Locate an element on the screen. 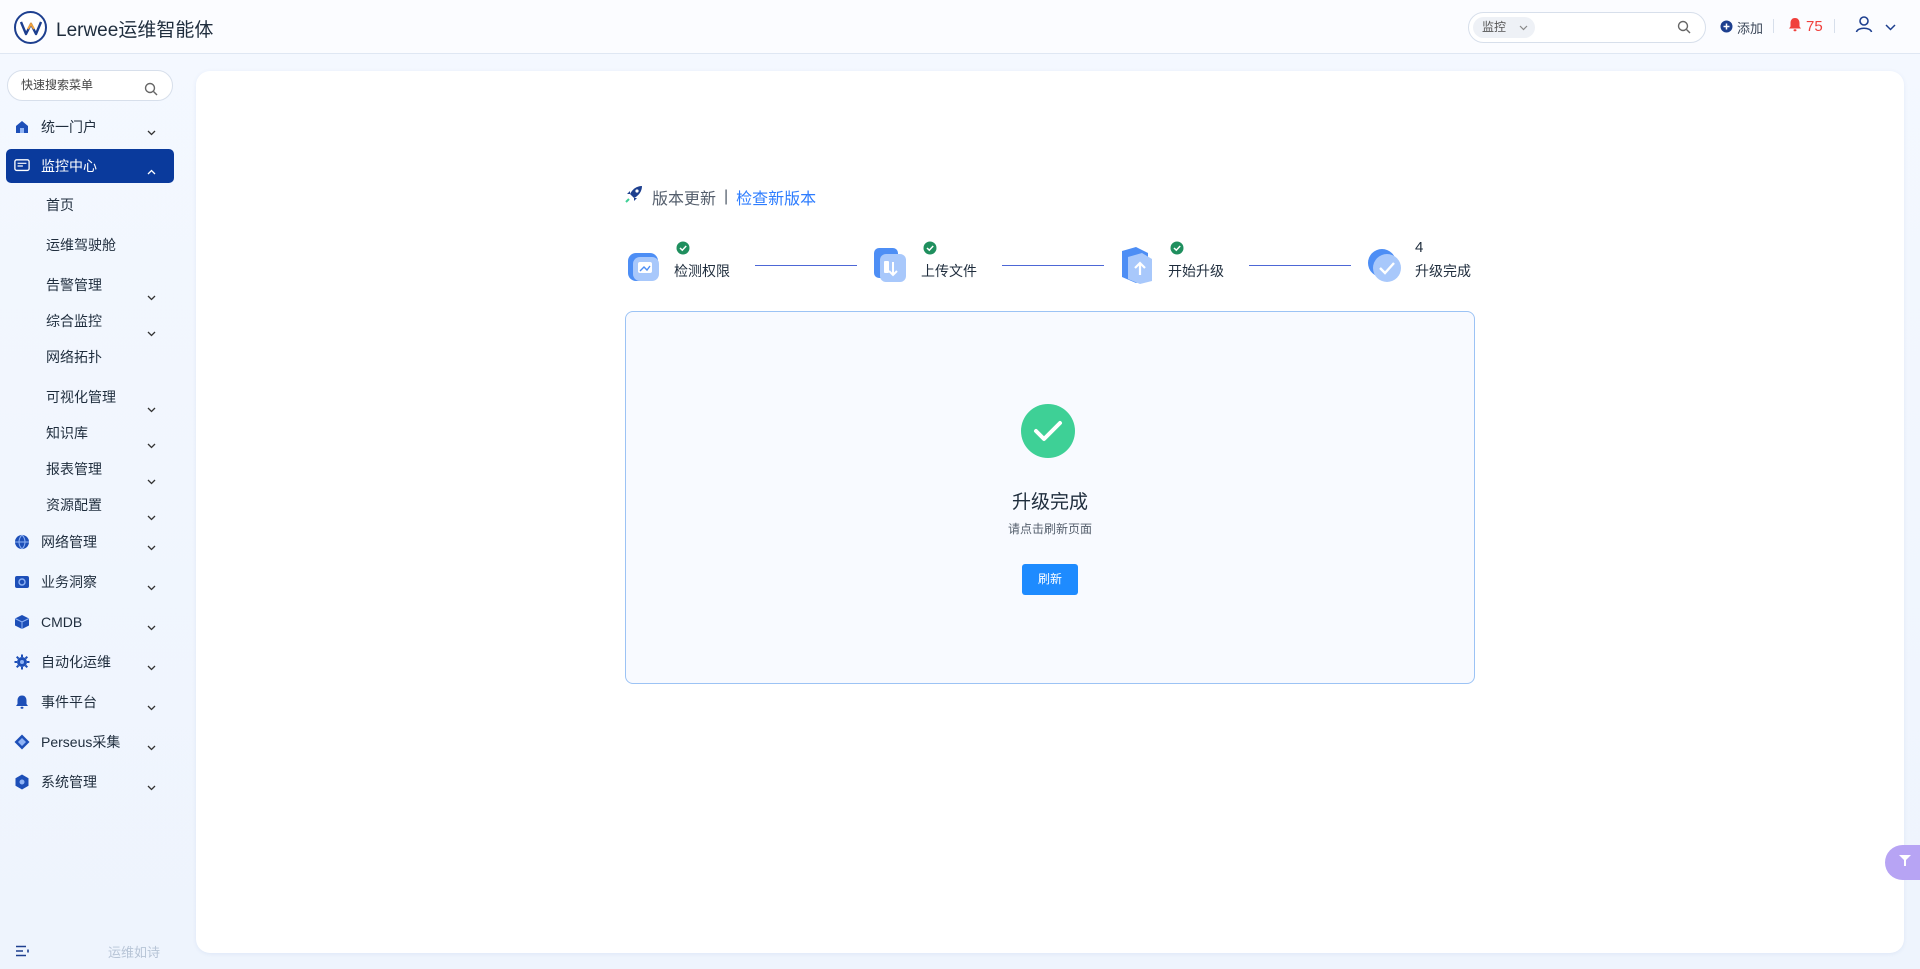 The image size is (1920, 969). sidebar-item-portal: 统一门户 is located at coordinates (90, 127).